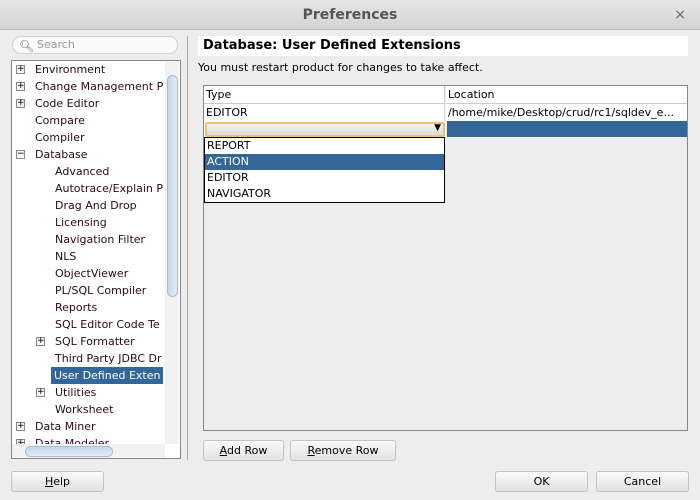 The width and height of the screenshot is (700, 500). Describe the element at coordinates (20, 154) in the screenshot. I see `collapse-icon: −` at that location.